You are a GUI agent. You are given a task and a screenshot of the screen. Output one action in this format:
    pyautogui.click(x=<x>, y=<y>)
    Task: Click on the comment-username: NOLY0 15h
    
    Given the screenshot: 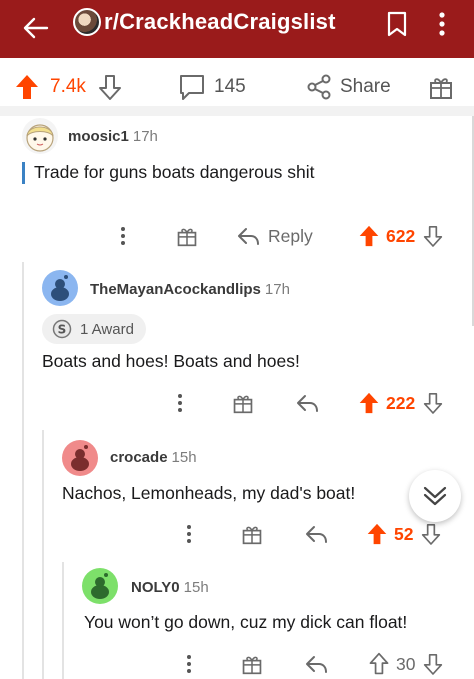 What is the action you would take?
    pyautogui.click(x=170, y=587)
    